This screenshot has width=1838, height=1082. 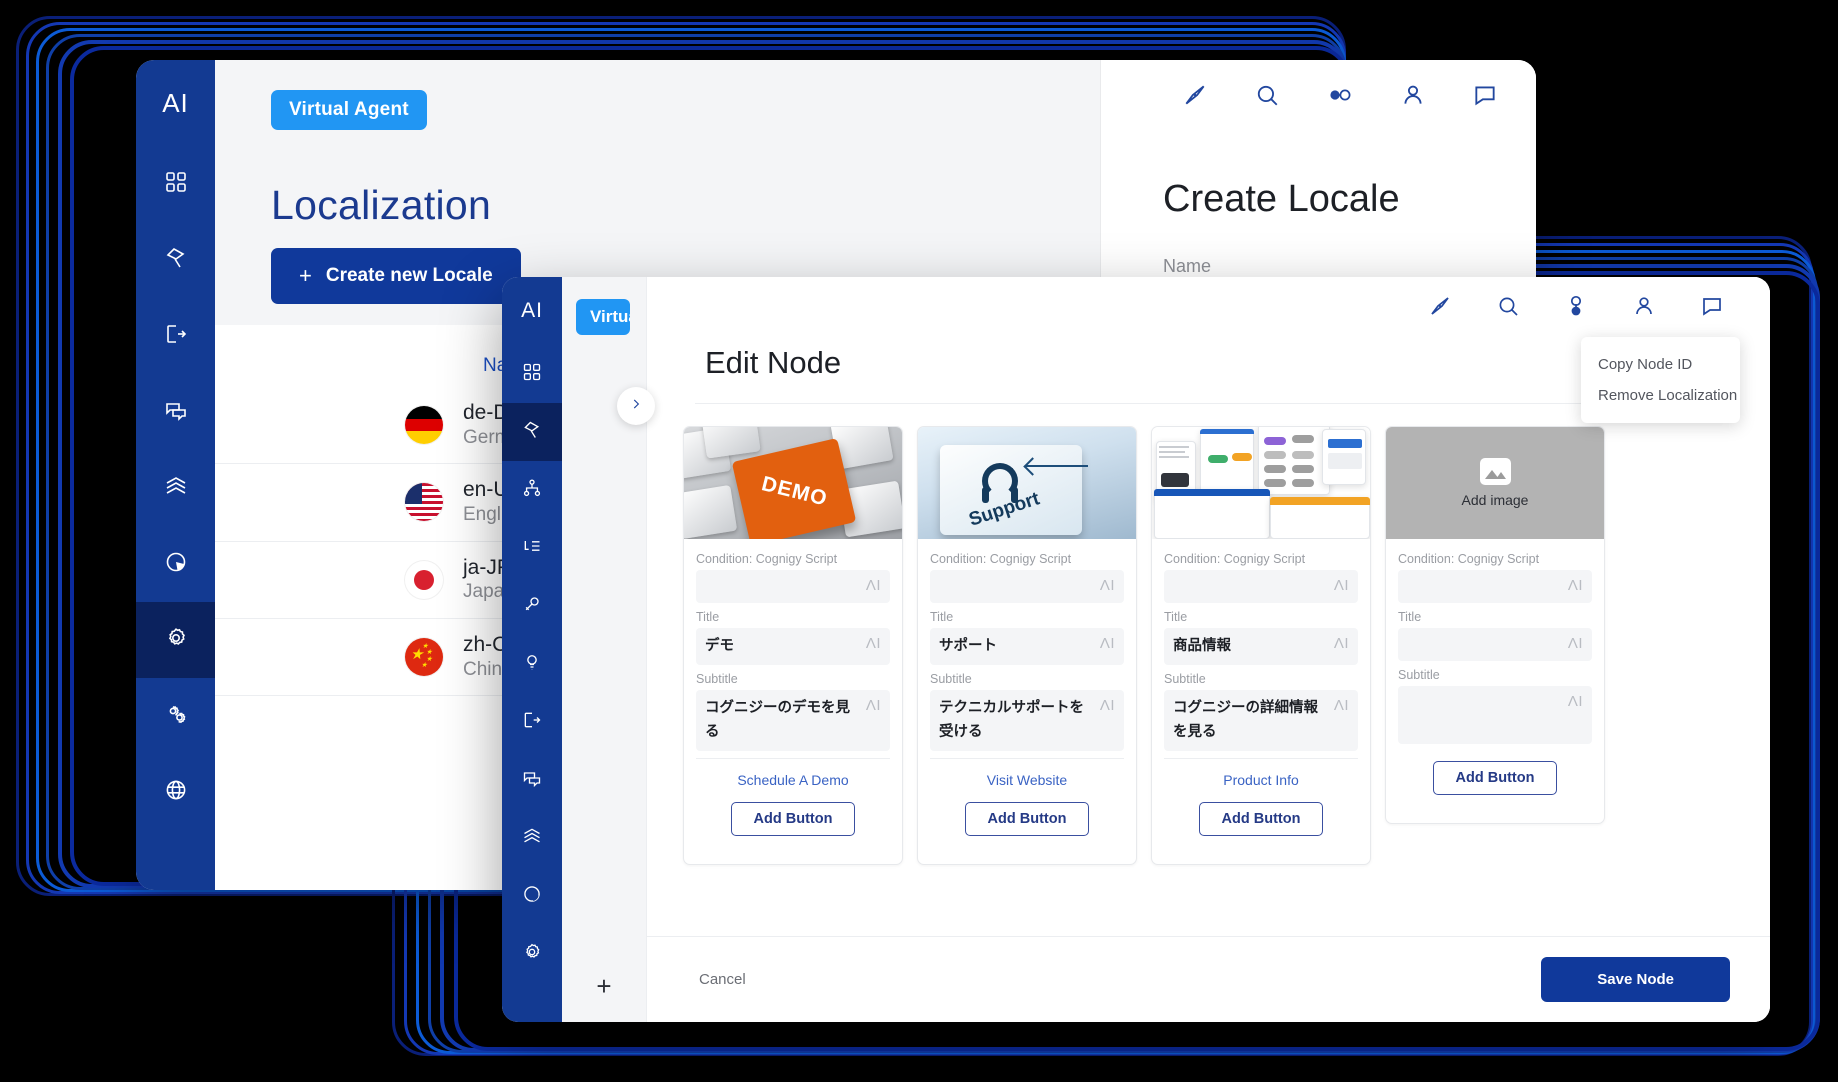 I want to click on flag-cn-icon: ★ ★ ★ ★ ★, so click(x=424, y=657).